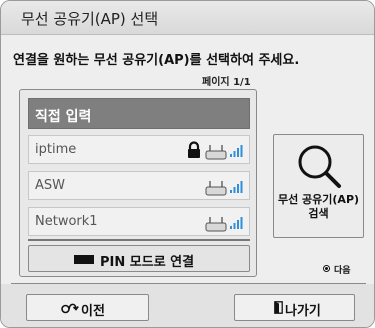  I want to click on magnifier-icon, so click(319, 166).